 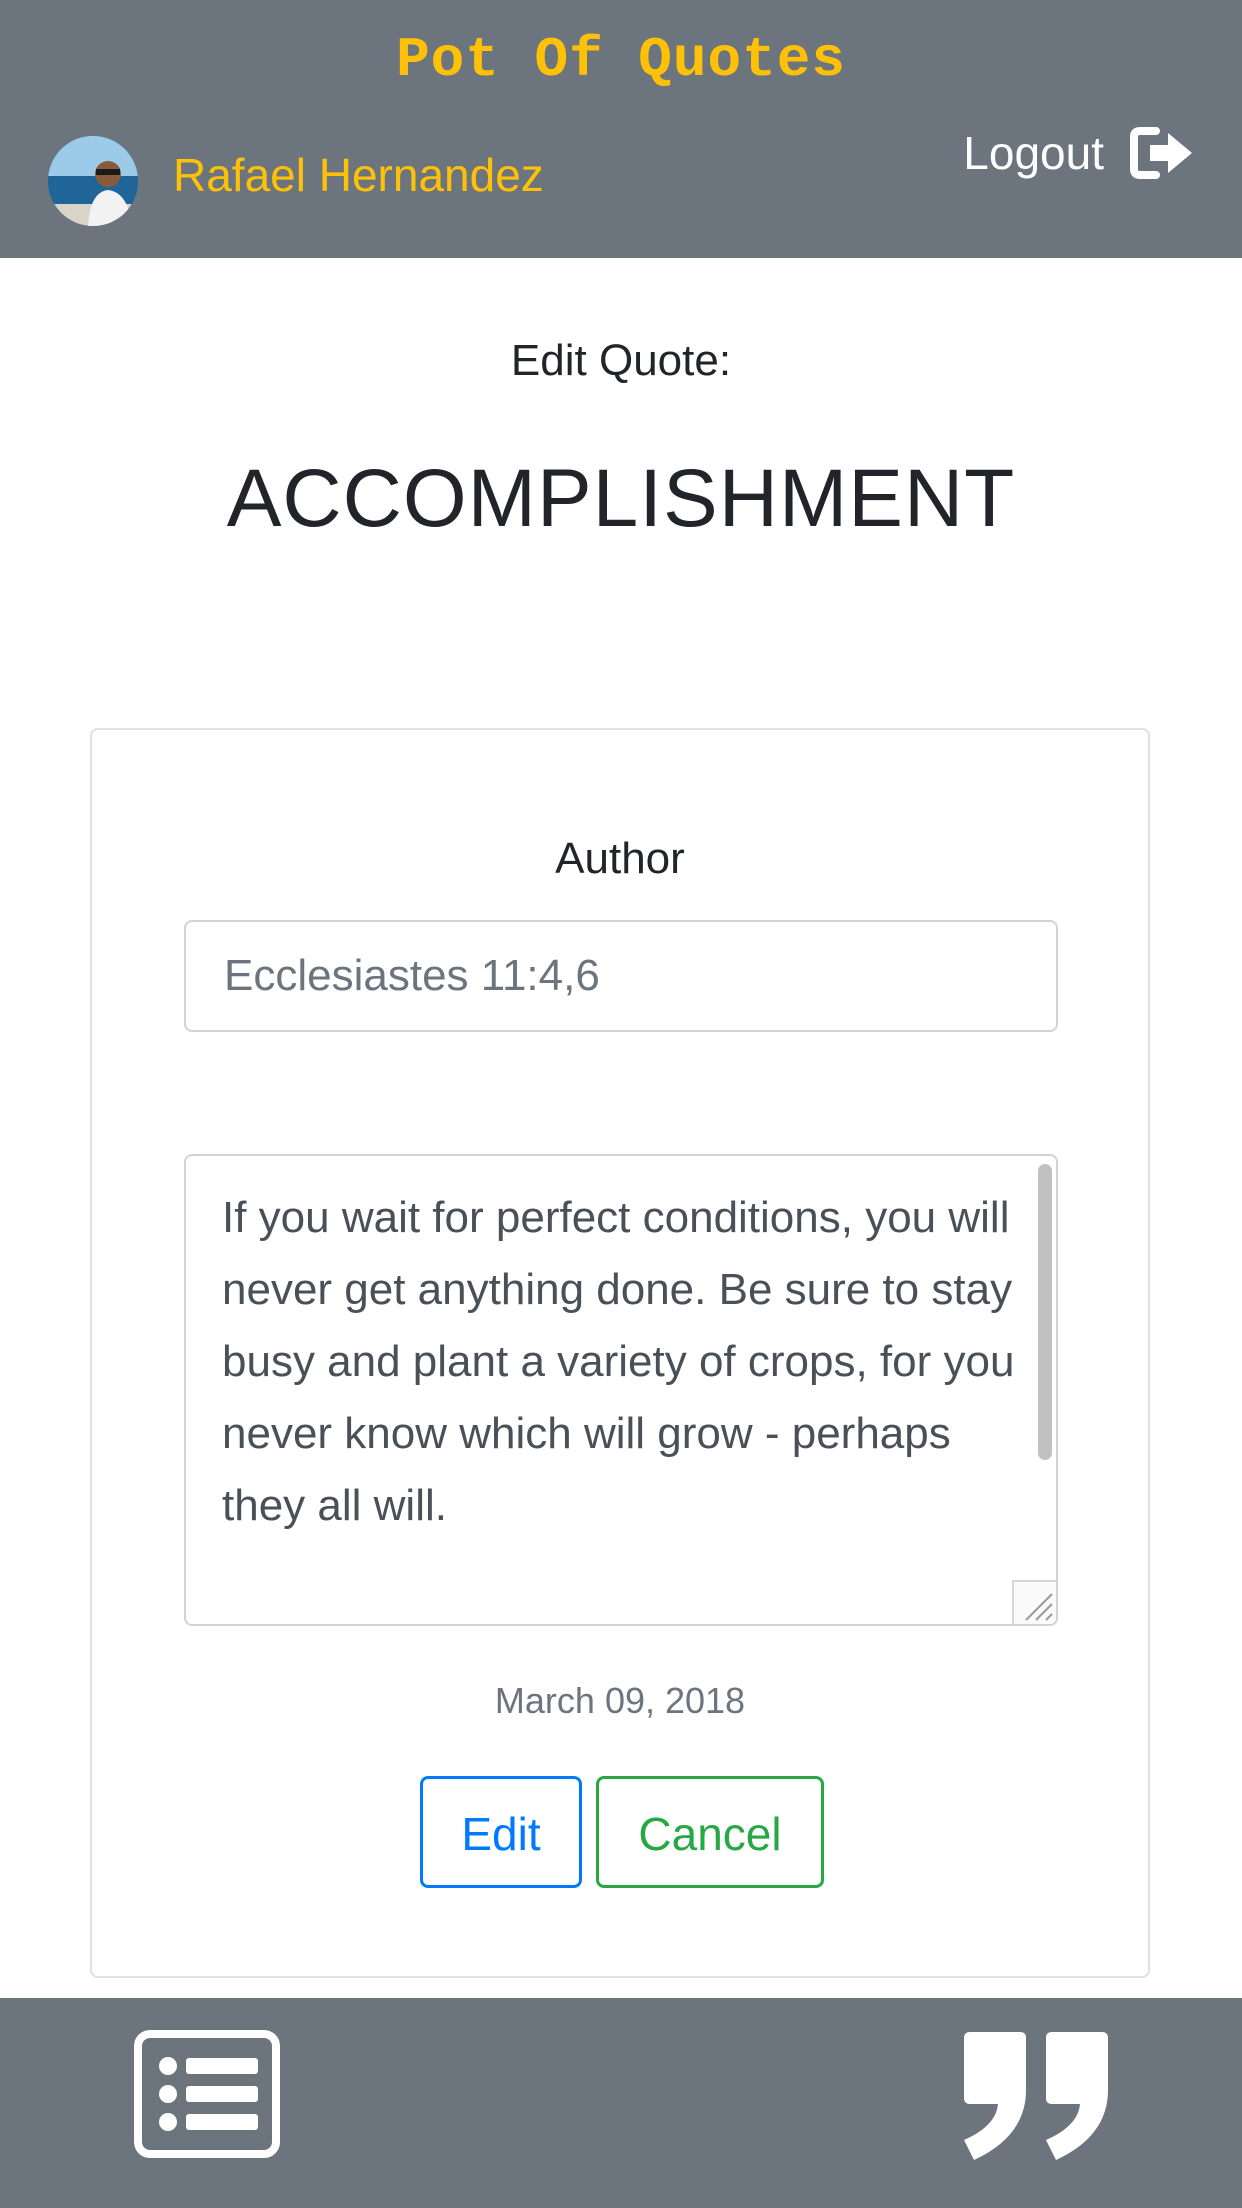 I want to click on resize-handle, so click(x=1034, y=1602).